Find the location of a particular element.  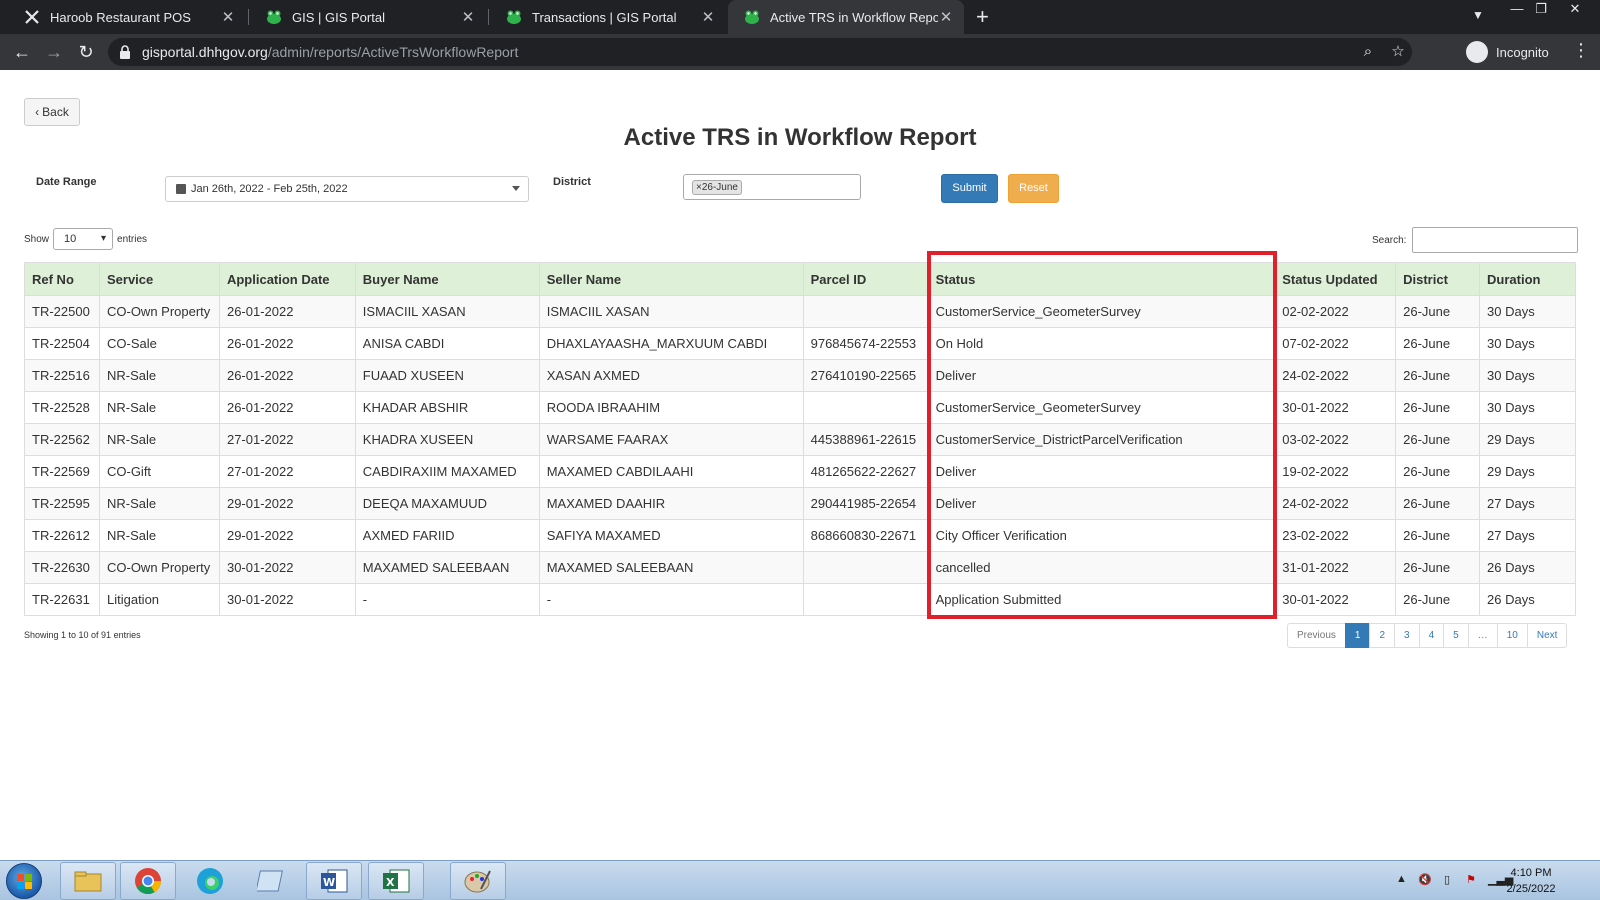

page-button-10: 10 is located at coordinates (1512, 635).